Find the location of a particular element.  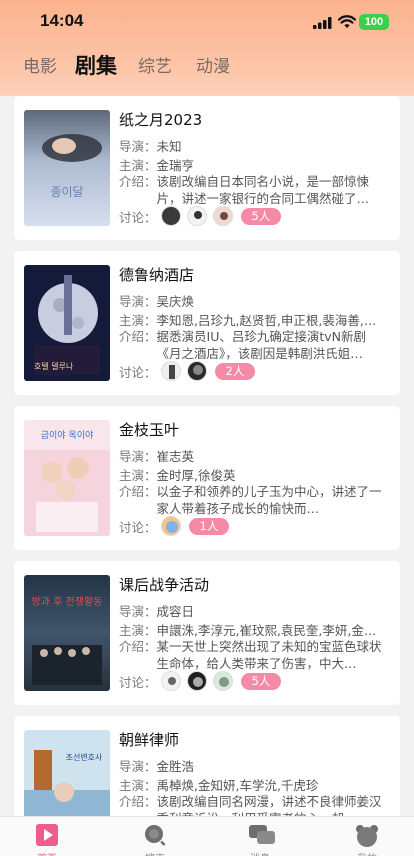

tab-anime: 动漫 is located at coordinates (213, 67).